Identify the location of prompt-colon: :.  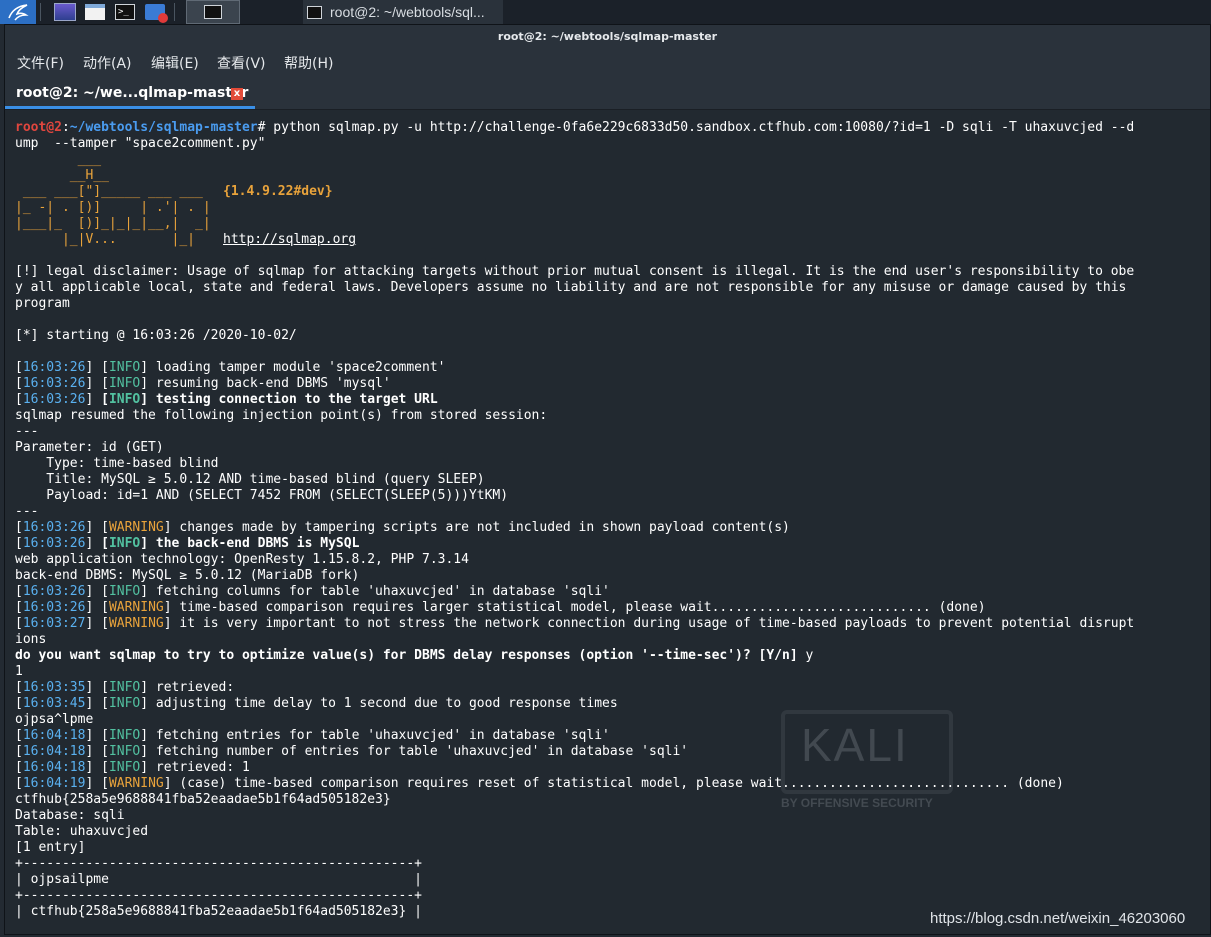
(65, 127).